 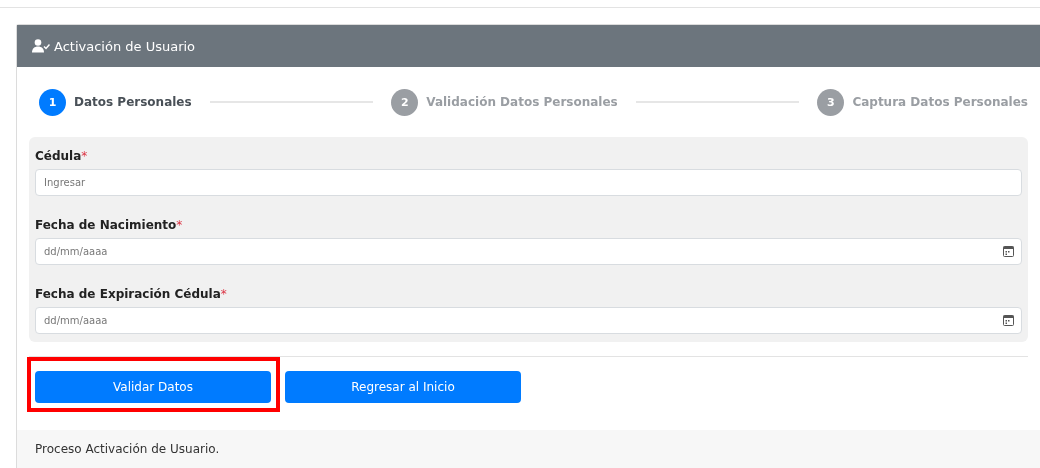 I want to click on step-label: Captura Datos Personales, so click(x=940, y=102).